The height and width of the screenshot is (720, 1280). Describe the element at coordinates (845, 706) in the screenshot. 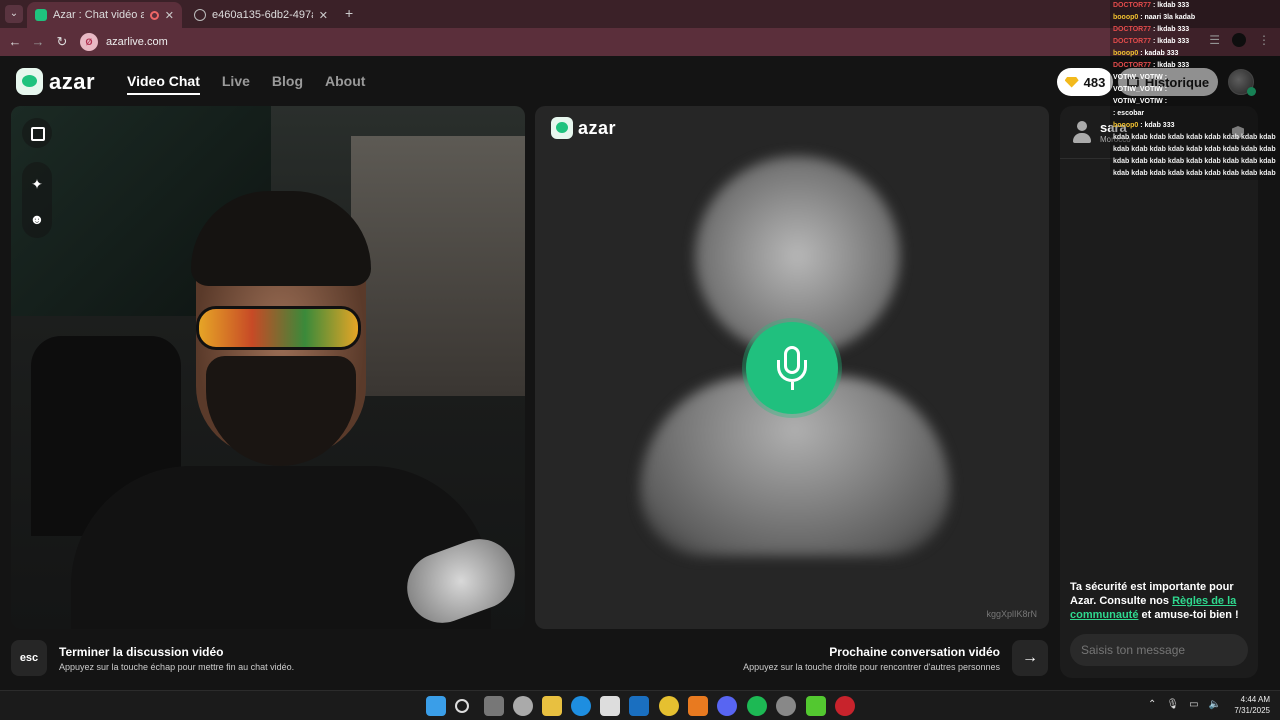

I see `opera-icon` at that location.